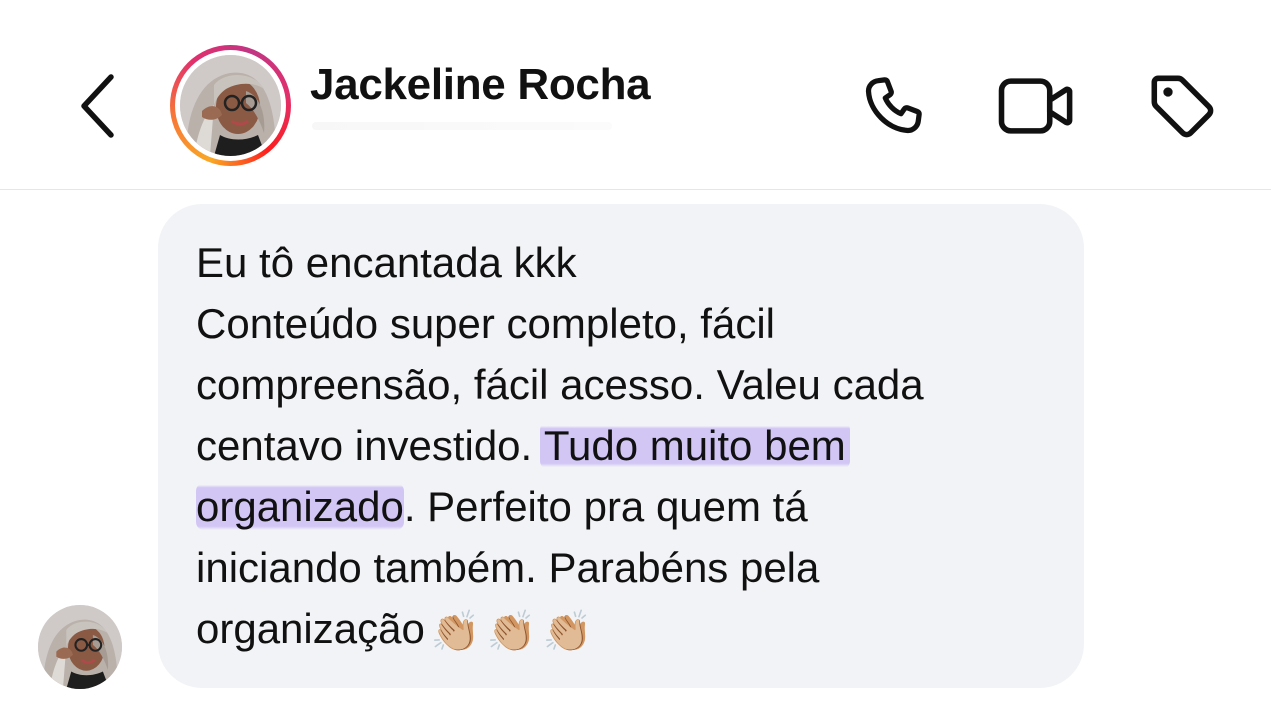 Image resolution: width=1271 pixels, height=712 pixels. What do you see at coordinates (694, 445) in the screenshot?
I see `highlighted-text: Tudo muito bem` at bounding box center [694, 445].